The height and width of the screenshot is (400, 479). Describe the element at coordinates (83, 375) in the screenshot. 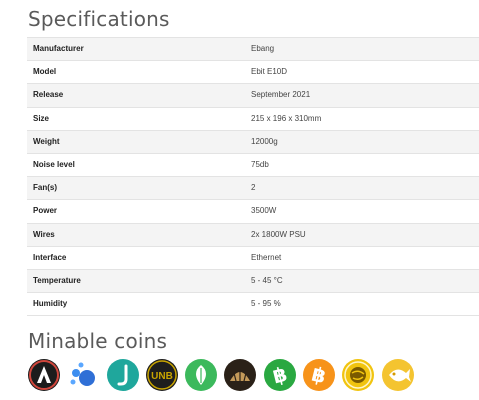

I see `dots-coin-icon` at that location.